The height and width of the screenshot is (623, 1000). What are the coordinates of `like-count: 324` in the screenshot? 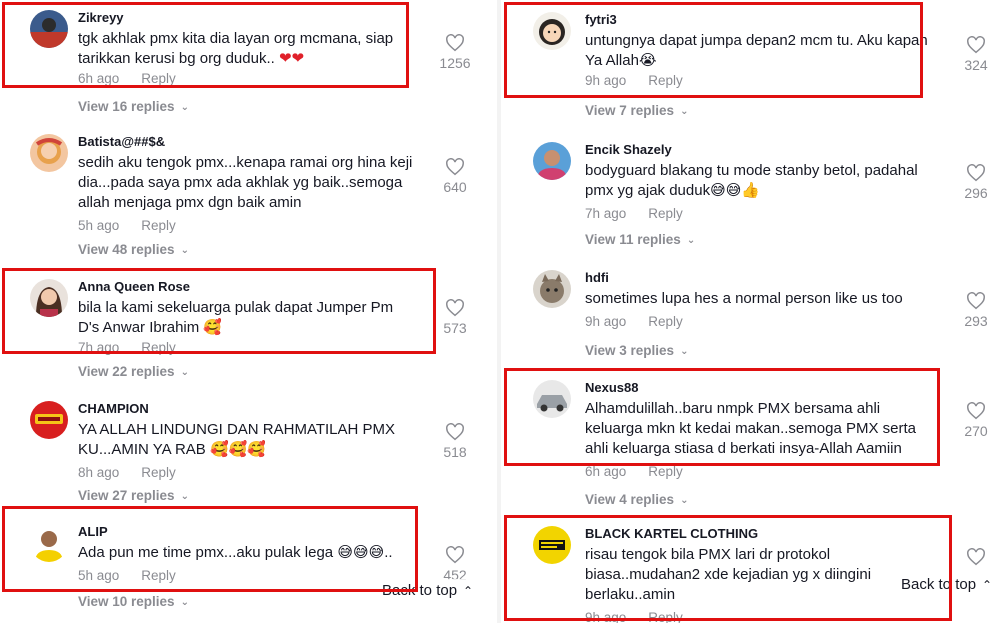 It's located at (976, 65).